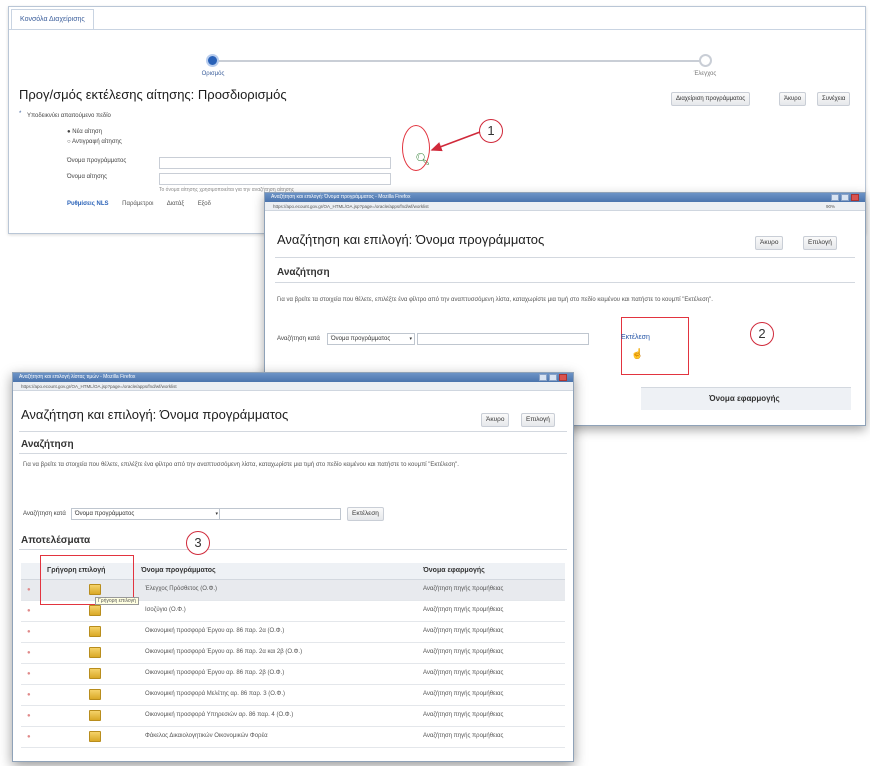  Describe the element at coordinates (198, 543) in the screenshot. I see `annotation-marker-3: 3` at that location.